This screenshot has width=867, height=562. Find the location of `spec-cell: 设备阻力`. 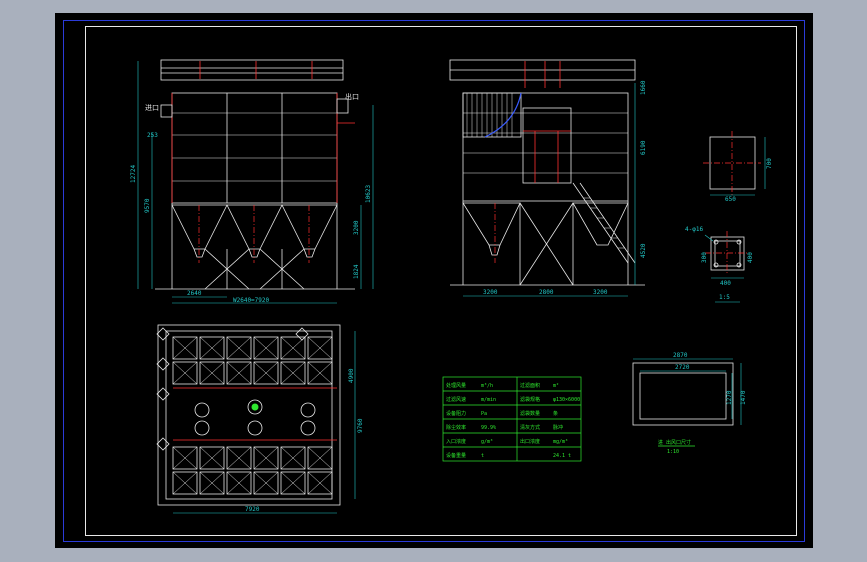

spec-cell: 设备阻力 is located at coordinates (456, 413).